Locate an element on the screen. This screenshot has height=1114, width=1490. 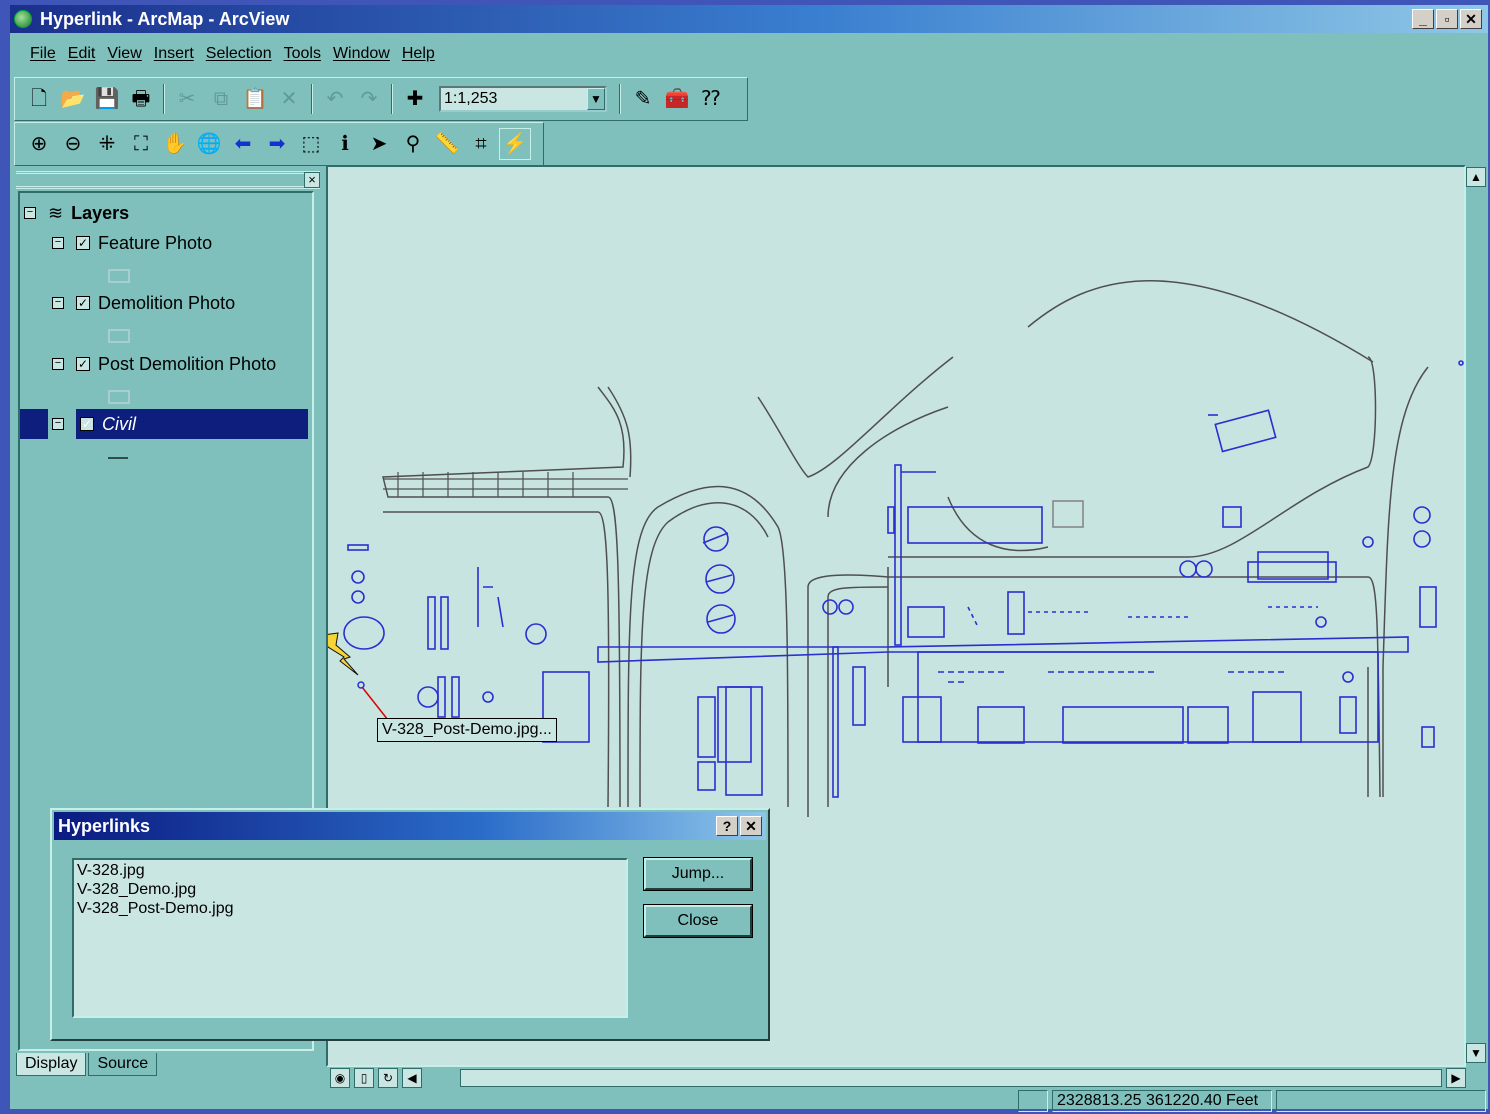
arctoolbox-icon: 🧰 is located at coordinates (677, 99).